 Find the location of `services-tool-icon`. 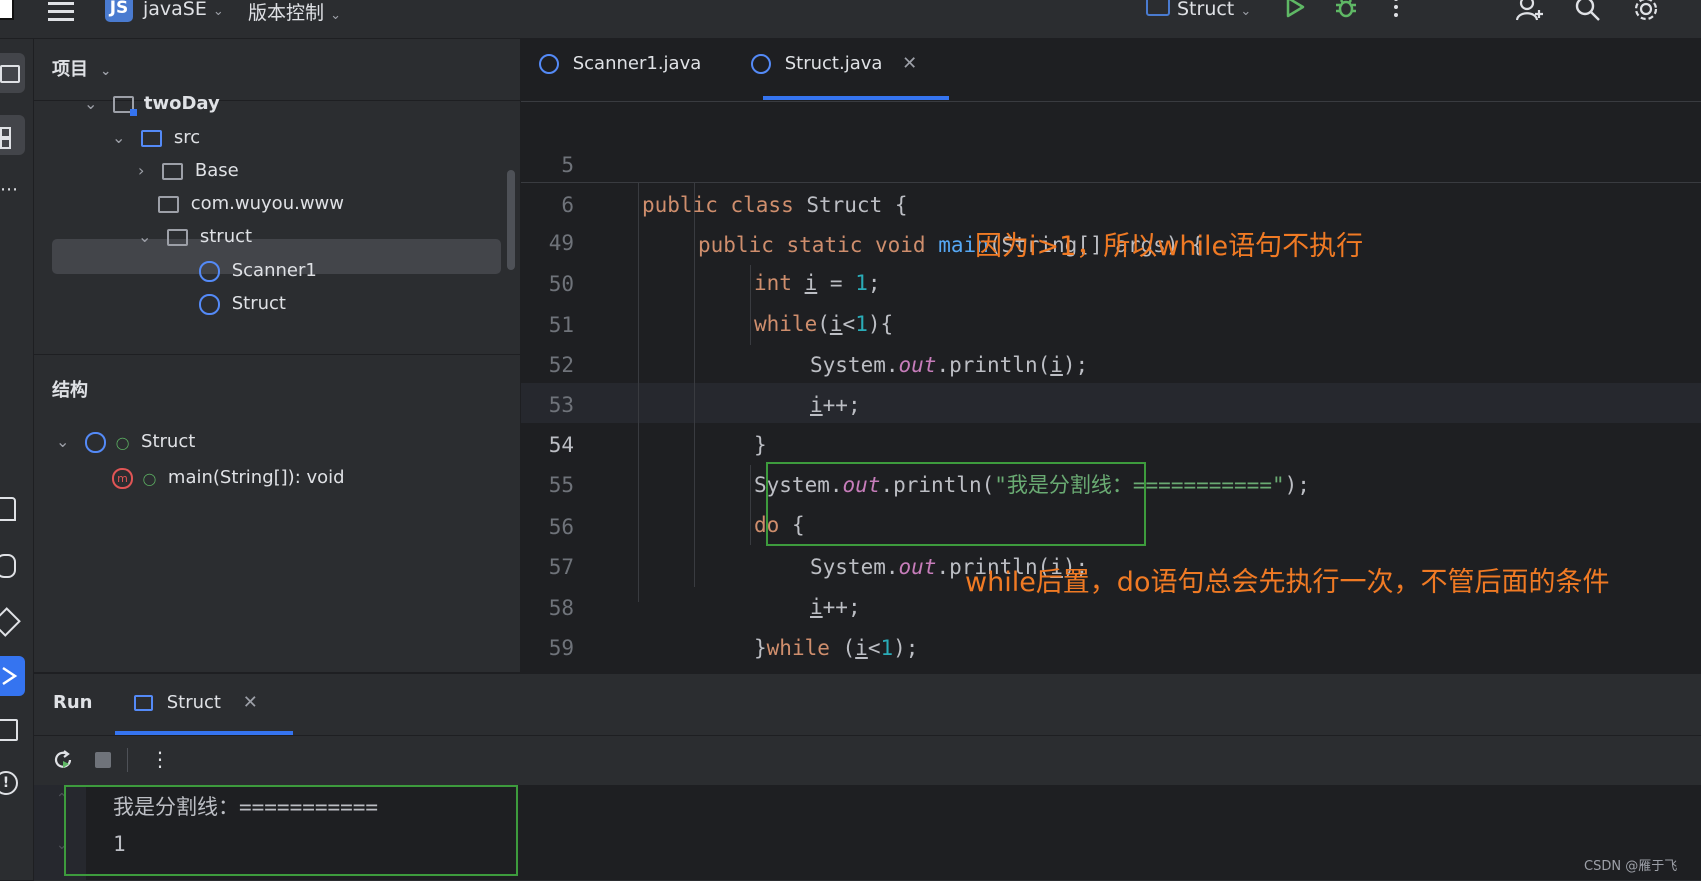

services-tool-icon is located at coordinates (10, 622).